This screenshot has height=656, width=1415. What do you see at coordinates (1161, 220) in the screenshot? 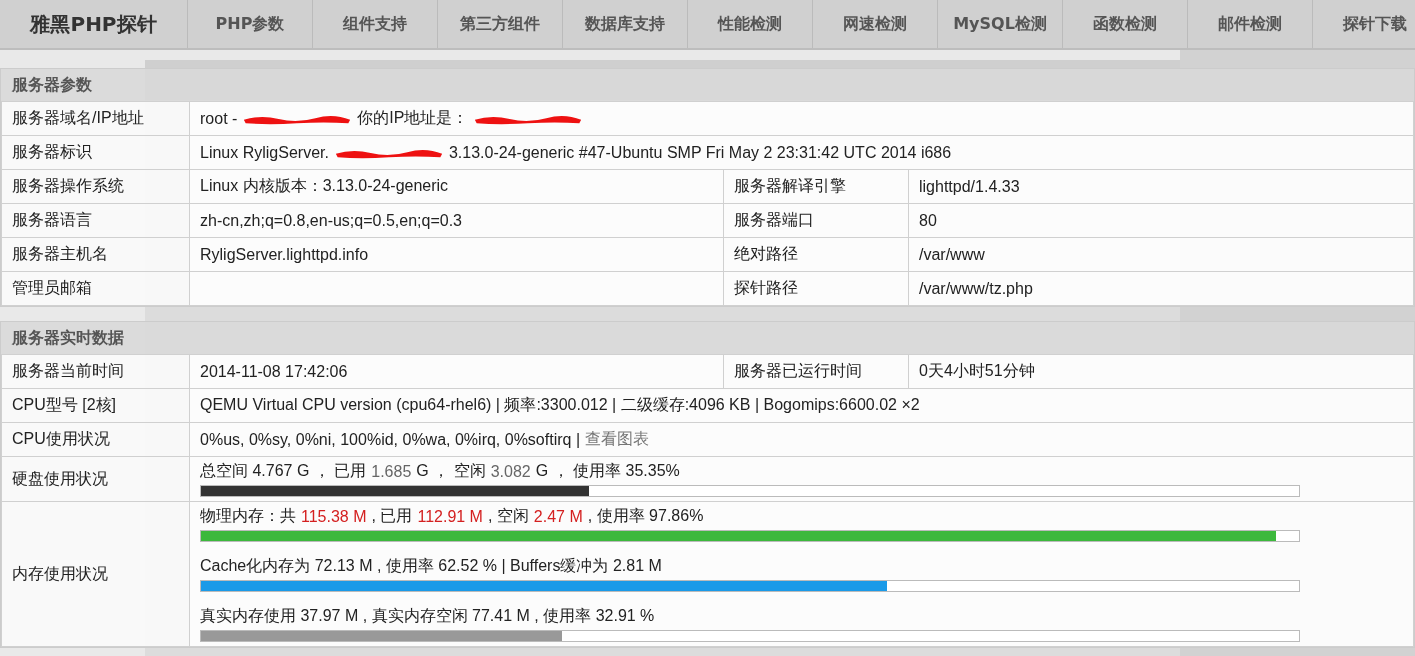
I see `table-cell: 80` at bounding box center [1161, 220].